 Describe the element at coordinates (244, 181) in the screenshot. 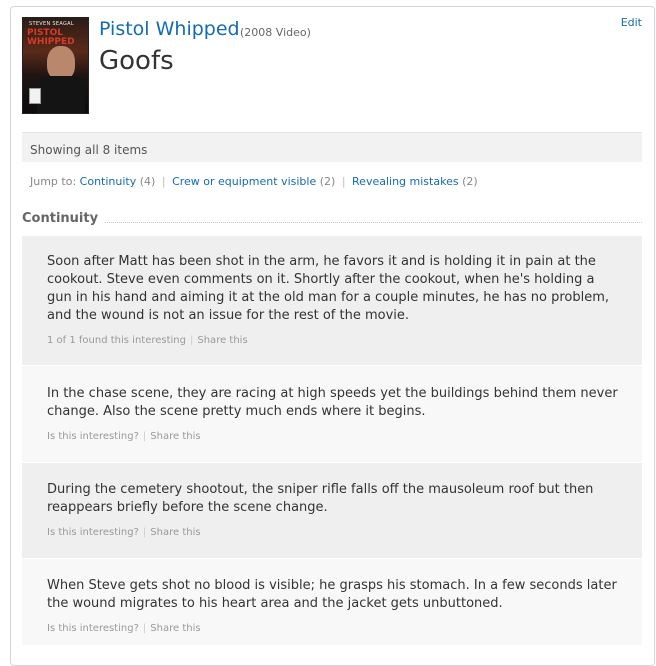

I see `jump-link-crew: Crew or equipment visible` at that location.